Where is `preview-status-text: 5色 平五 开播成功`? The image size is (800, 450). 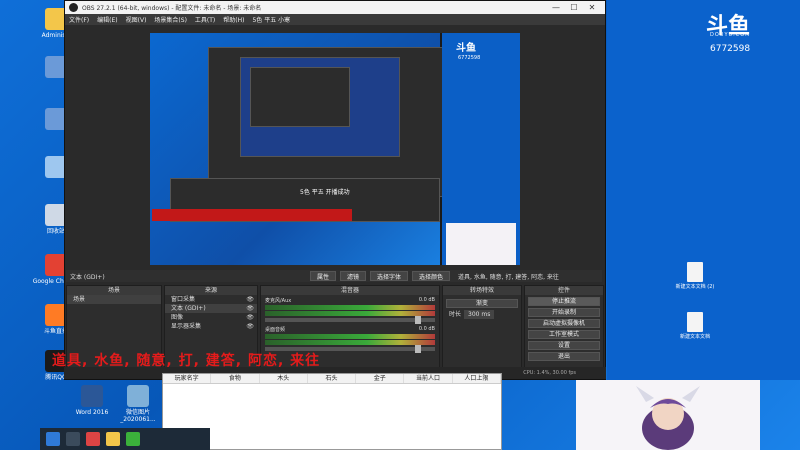
preview-status-text: 5色 平五 开播成功 is located at coordinates (325, 192).